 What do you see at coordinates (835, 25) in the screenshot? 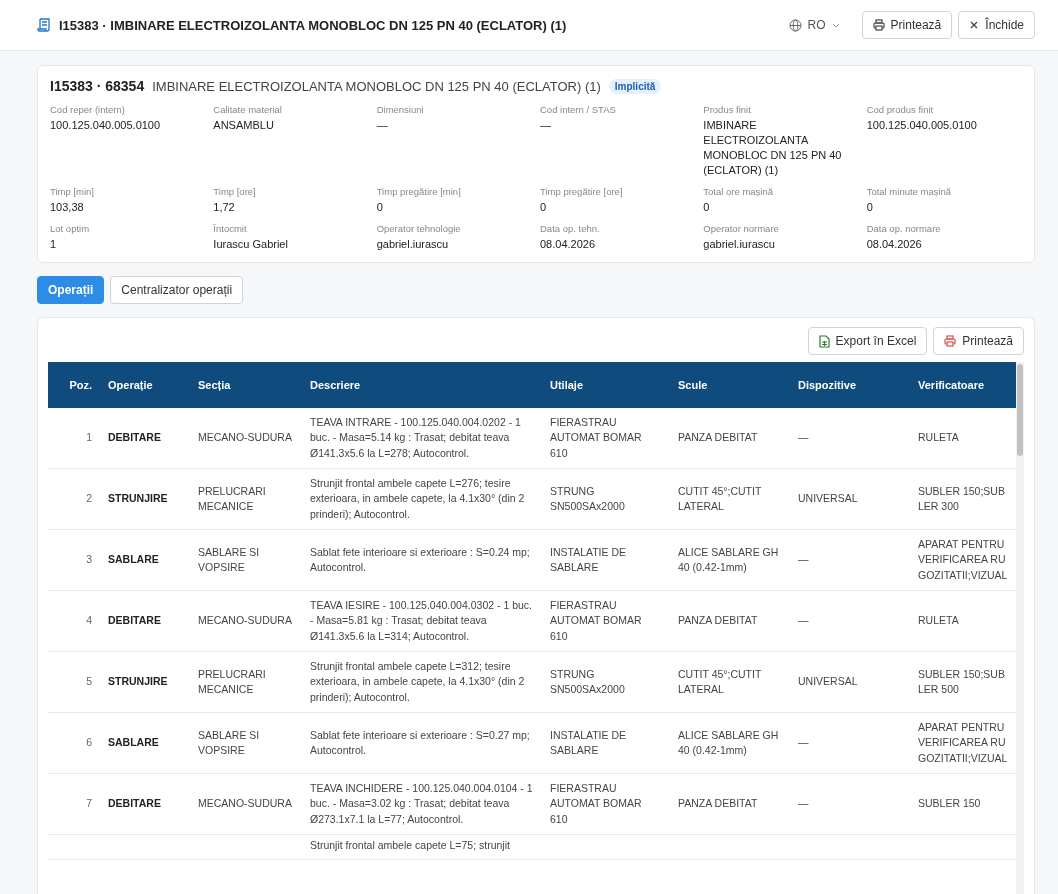
I see `chevron-down-icon` at bounding box center [835, 25].